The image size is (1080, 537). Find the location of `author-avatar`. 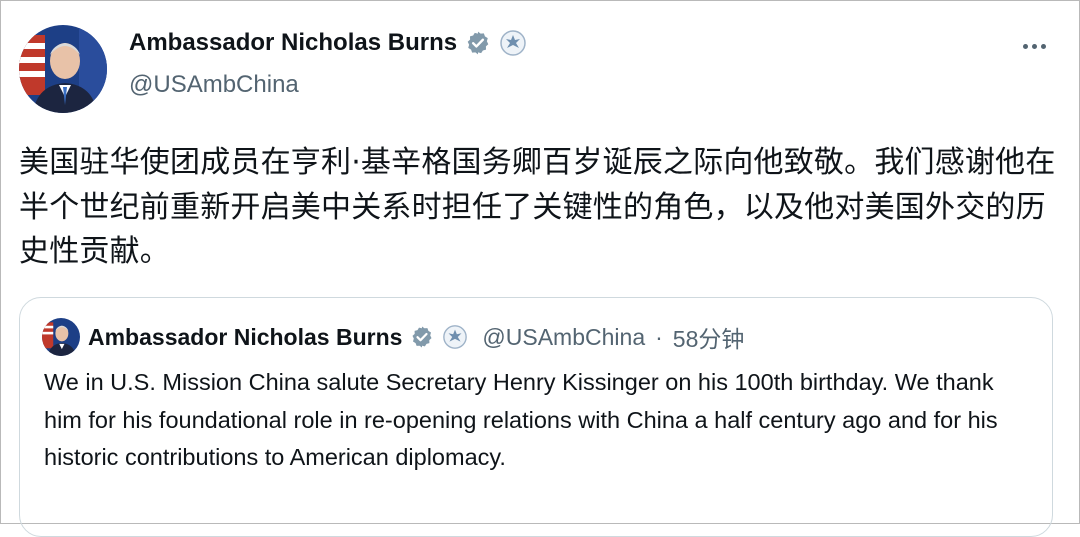

author-avatar is located at coordinates (63, 69).